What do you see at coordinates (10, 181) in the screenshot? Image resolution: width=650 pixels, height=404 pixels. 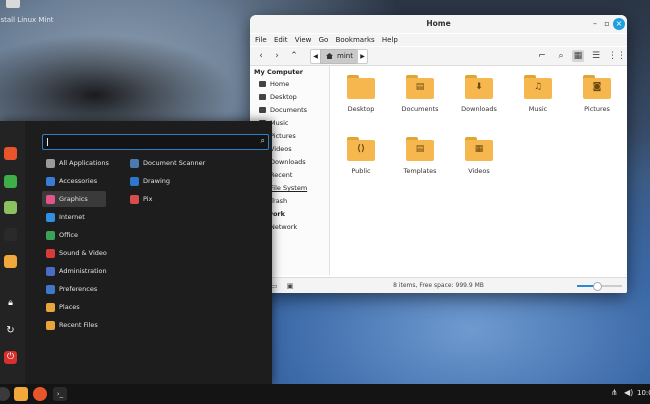 I see `software-manager-icon` at bounding box center [10, 181].